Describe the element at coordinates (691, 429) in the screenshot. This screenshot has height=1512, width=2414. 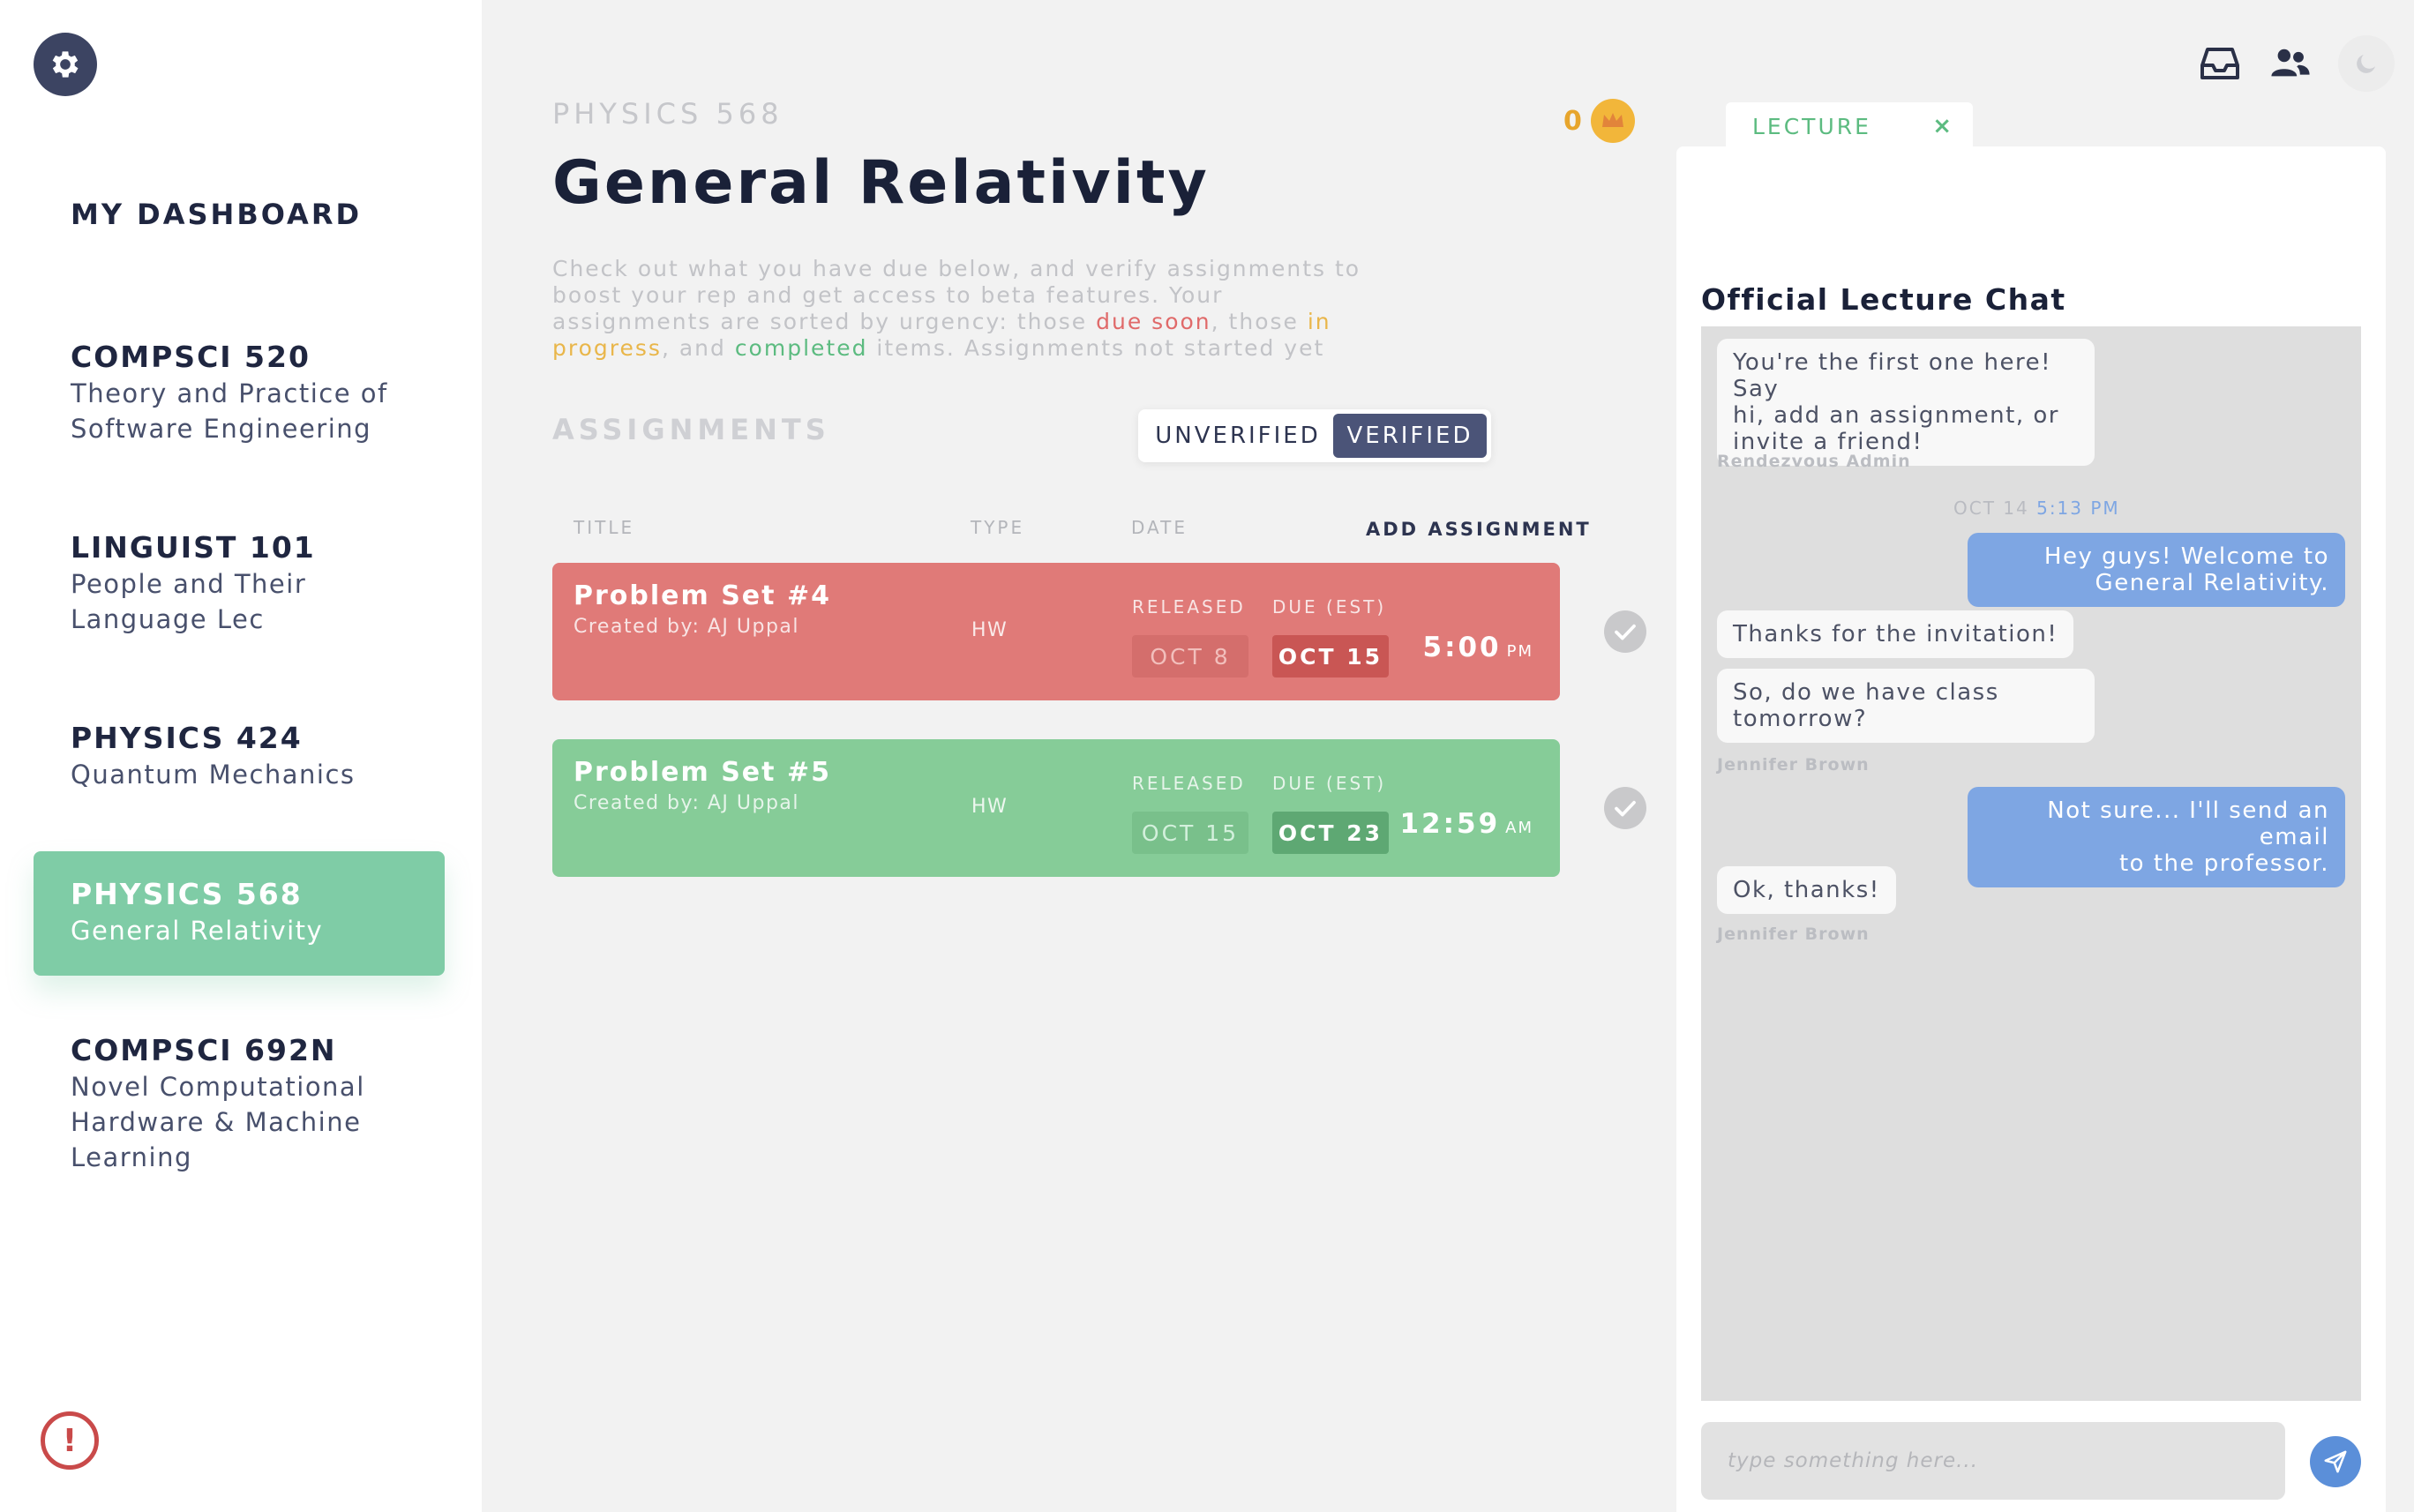
I see `assignments-heading: ASSIGNMENTS` at that location.